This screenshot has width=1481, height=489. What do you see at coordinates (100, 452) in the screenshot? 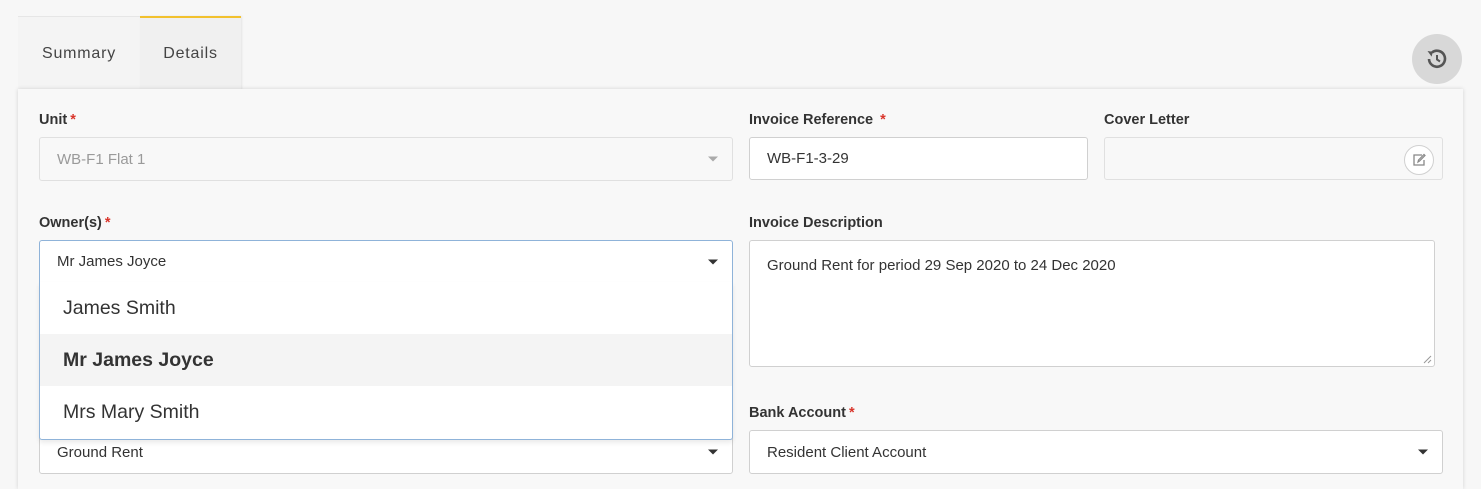
I see `charge-type-value: Ground Rent` at bounding box center [100, 452].